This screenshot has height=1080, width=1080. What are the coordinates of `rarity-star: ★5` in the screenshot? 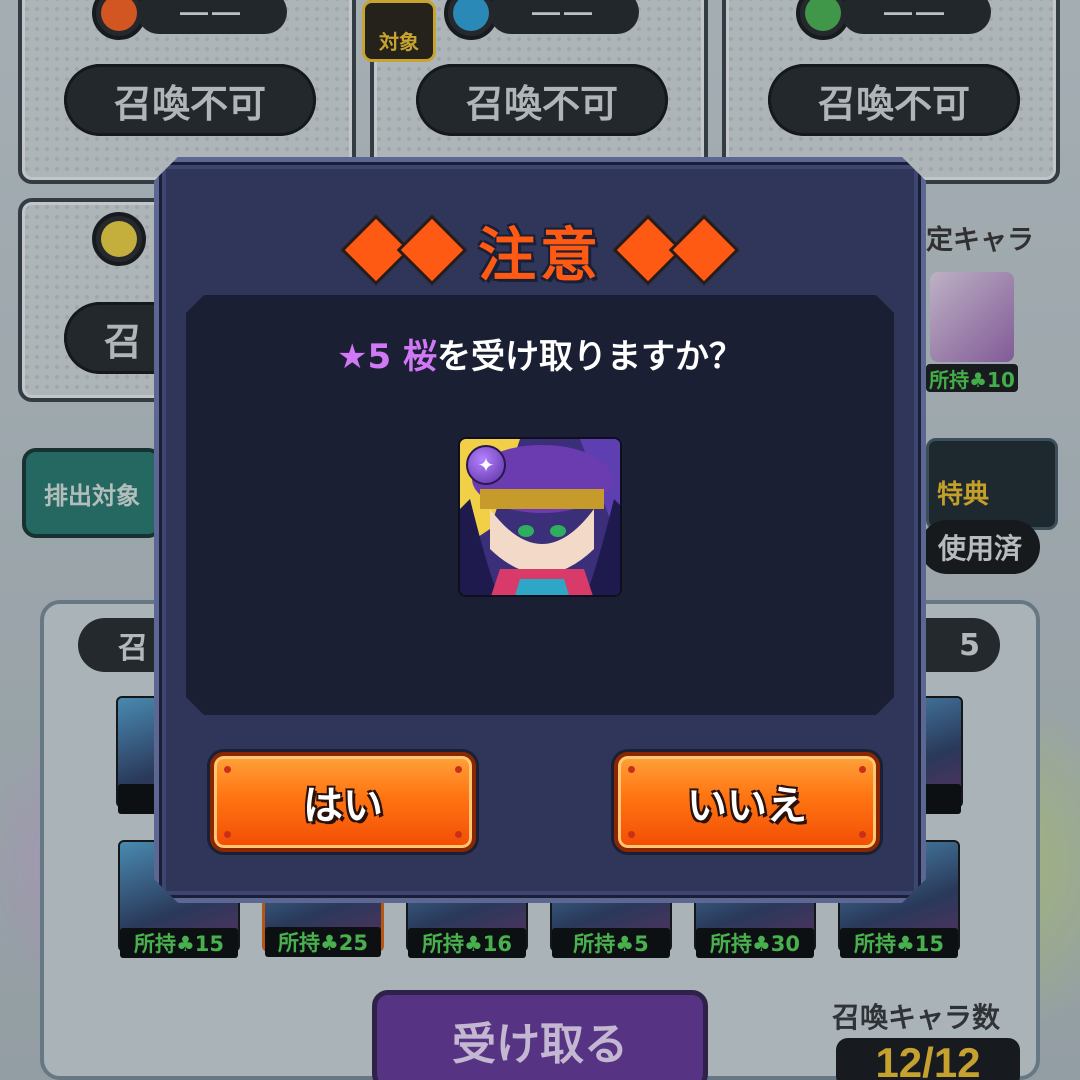 It's located at (364, 357).